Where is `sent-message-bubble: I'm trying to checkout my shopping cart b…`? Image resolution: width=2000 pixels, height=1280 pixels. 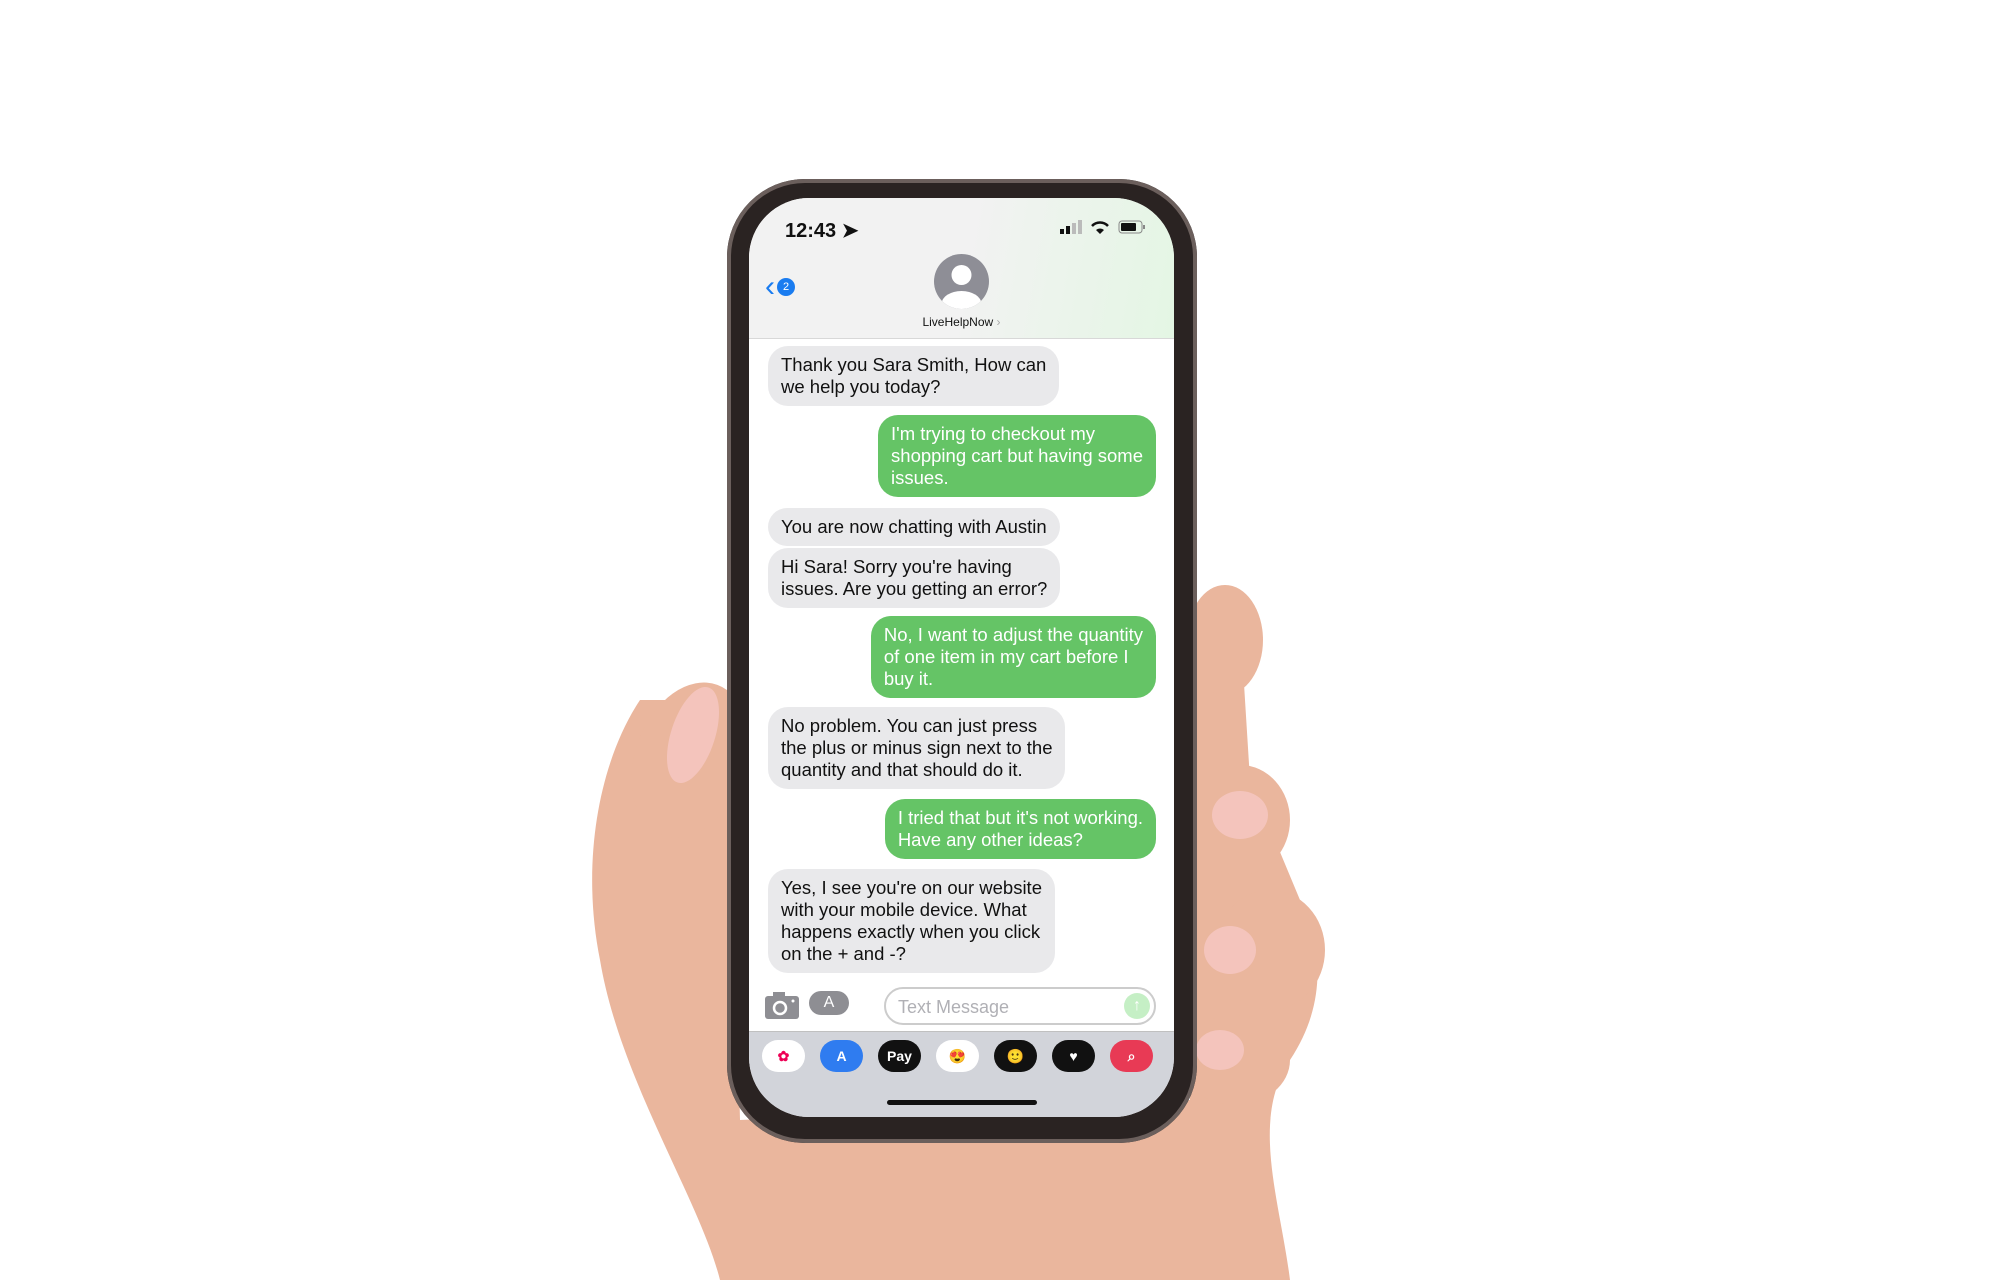 sent-message-bubble: I'm trying to checkout my shopping cart b… is located at coordinates (1017, 456).